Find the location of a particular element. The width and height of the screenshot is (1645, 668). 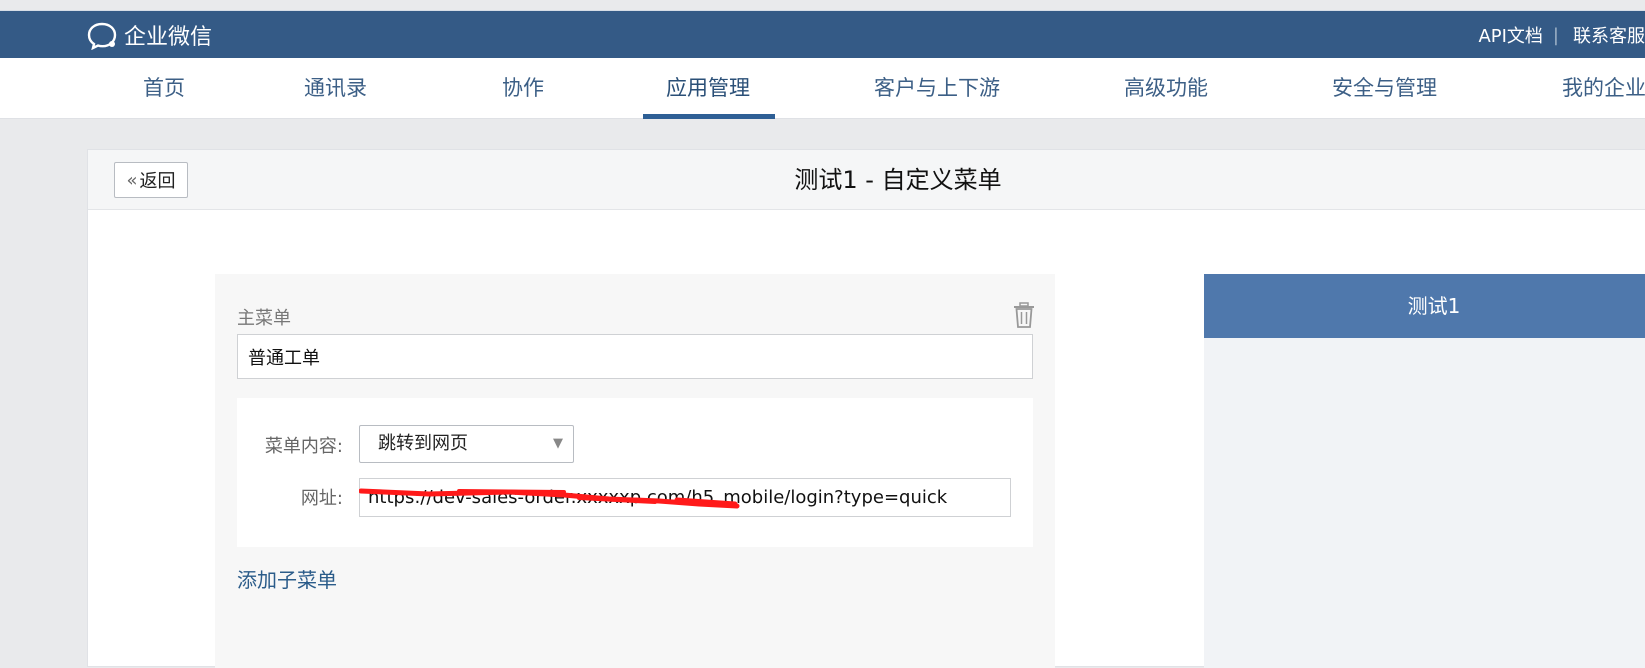

wecom-logo: 企业微信 is located at coordinates (149, 35).